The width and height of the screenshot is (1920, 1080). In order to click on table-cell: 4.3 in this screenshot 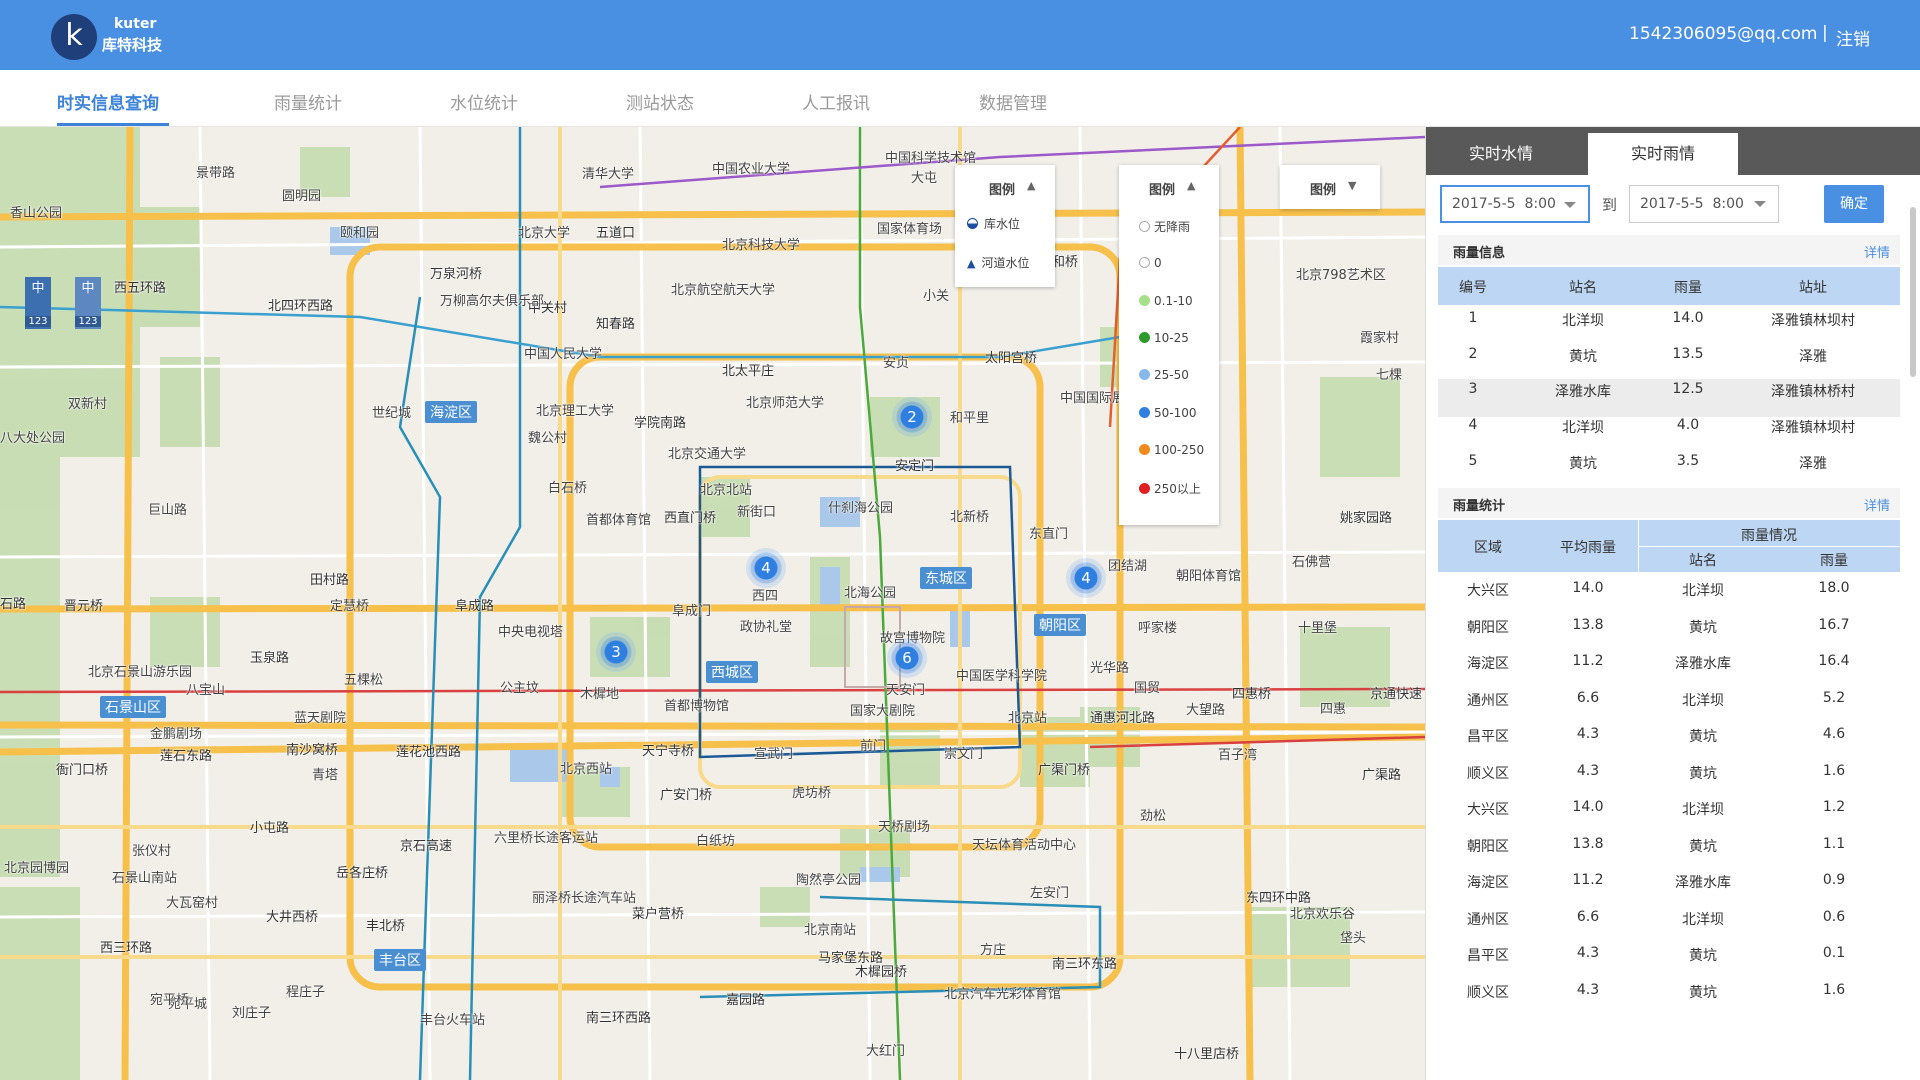, I will do `click(1588, 989)`.